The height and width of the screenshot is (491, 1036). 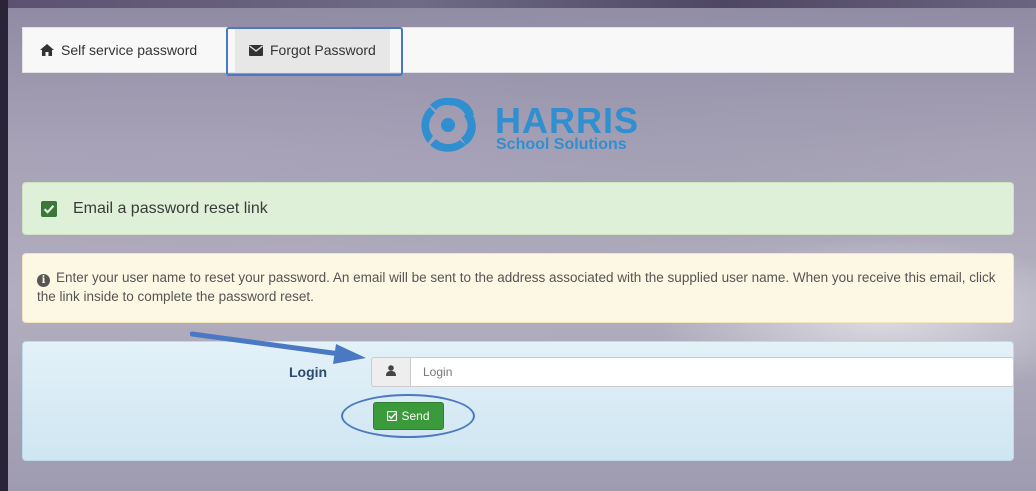 I want to click on user-icon, so click(x=391, y=372).